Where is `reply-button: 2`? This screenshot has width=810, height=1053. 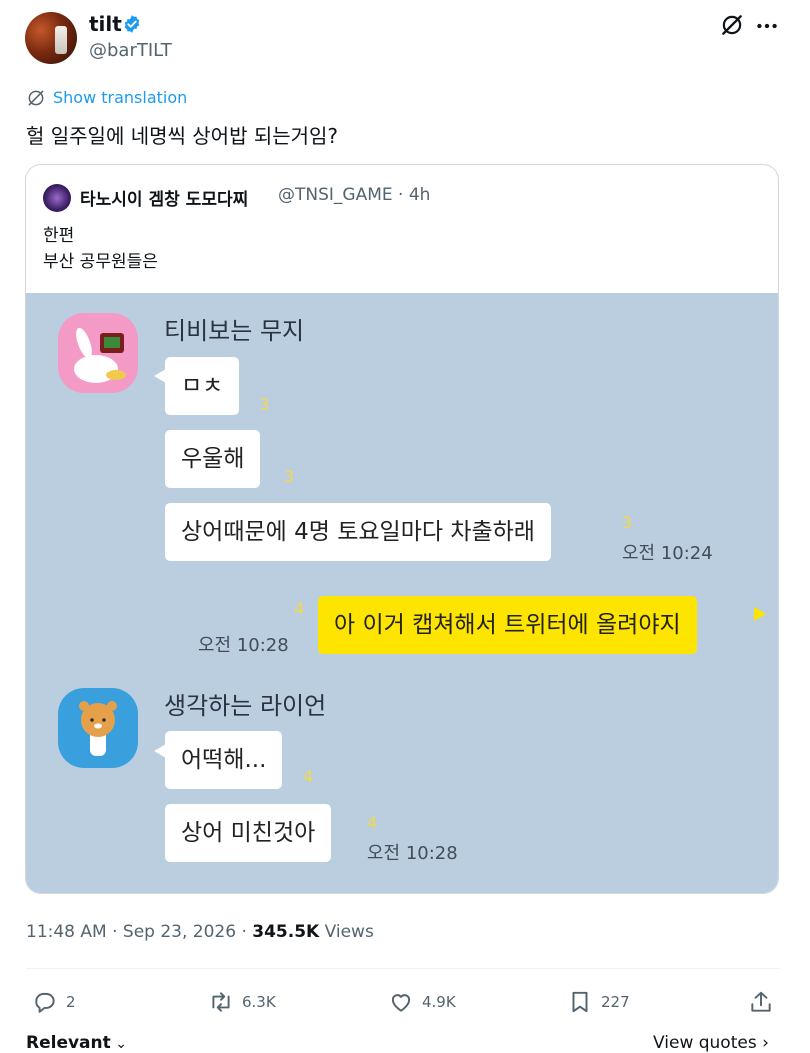
reply-button: 2 is located at coordinates (54, 1002).